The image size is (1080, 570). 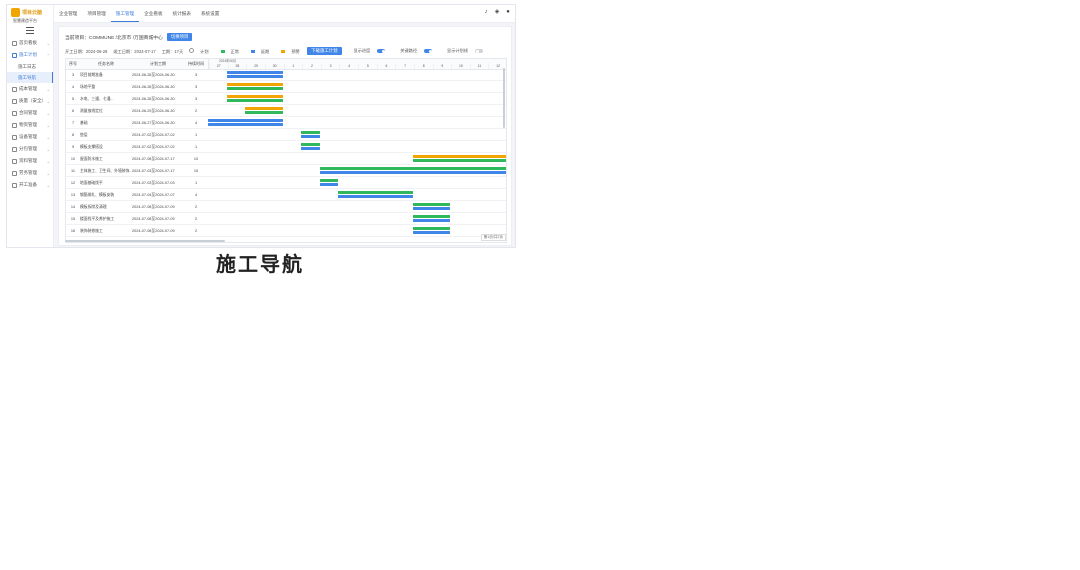 I want to click on horizontal-scrollbar, so click(x=145, y=241).